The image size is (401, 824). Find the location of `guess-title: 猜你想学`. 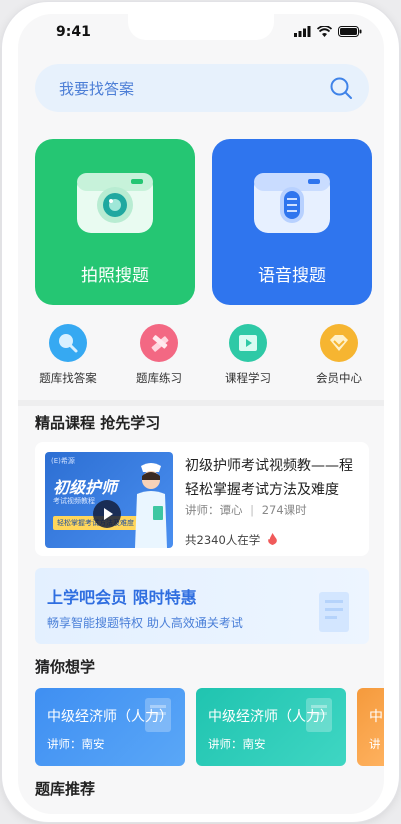

guess-title: 猜你想学 is located at coordinates (65, 667).